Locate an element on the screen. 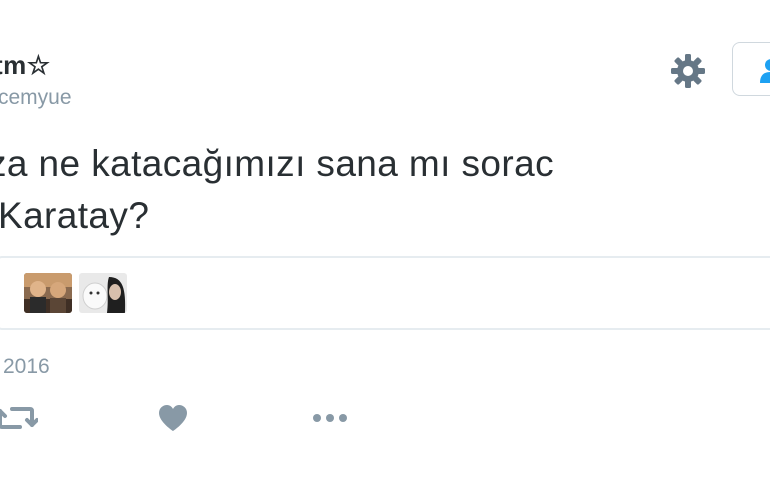 The height and width of the screenshot is (485, 770). username: cemyue is located at coordinates (36, 98).